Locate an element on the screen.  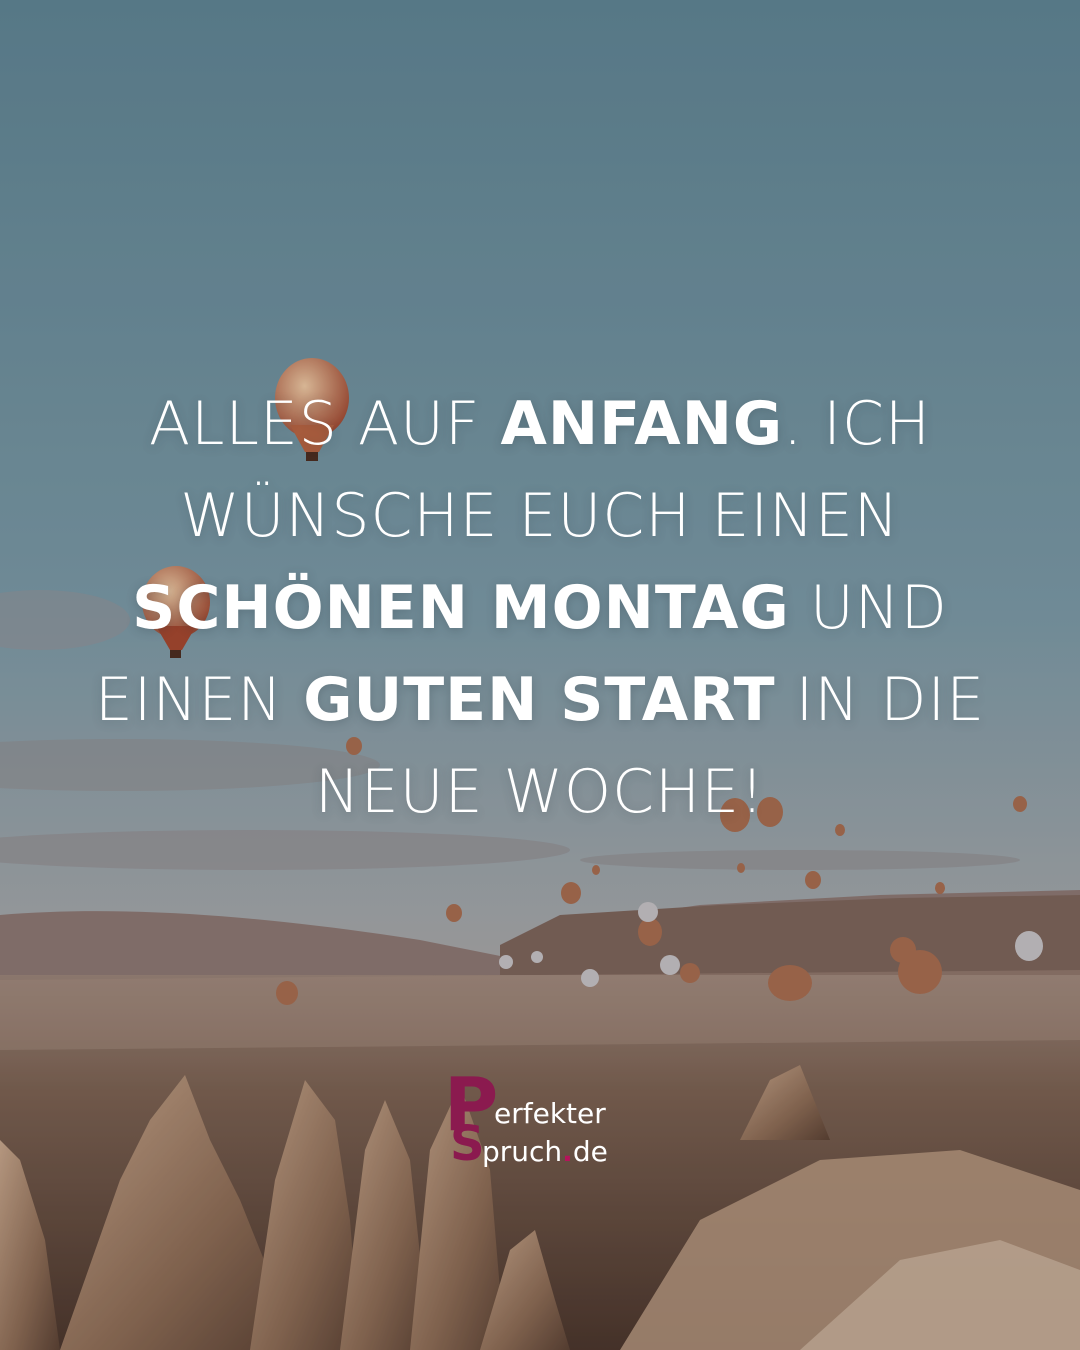
perfekter-spruch-logo: P S erfekter pruch.de is located at coordinates (544, 1123).